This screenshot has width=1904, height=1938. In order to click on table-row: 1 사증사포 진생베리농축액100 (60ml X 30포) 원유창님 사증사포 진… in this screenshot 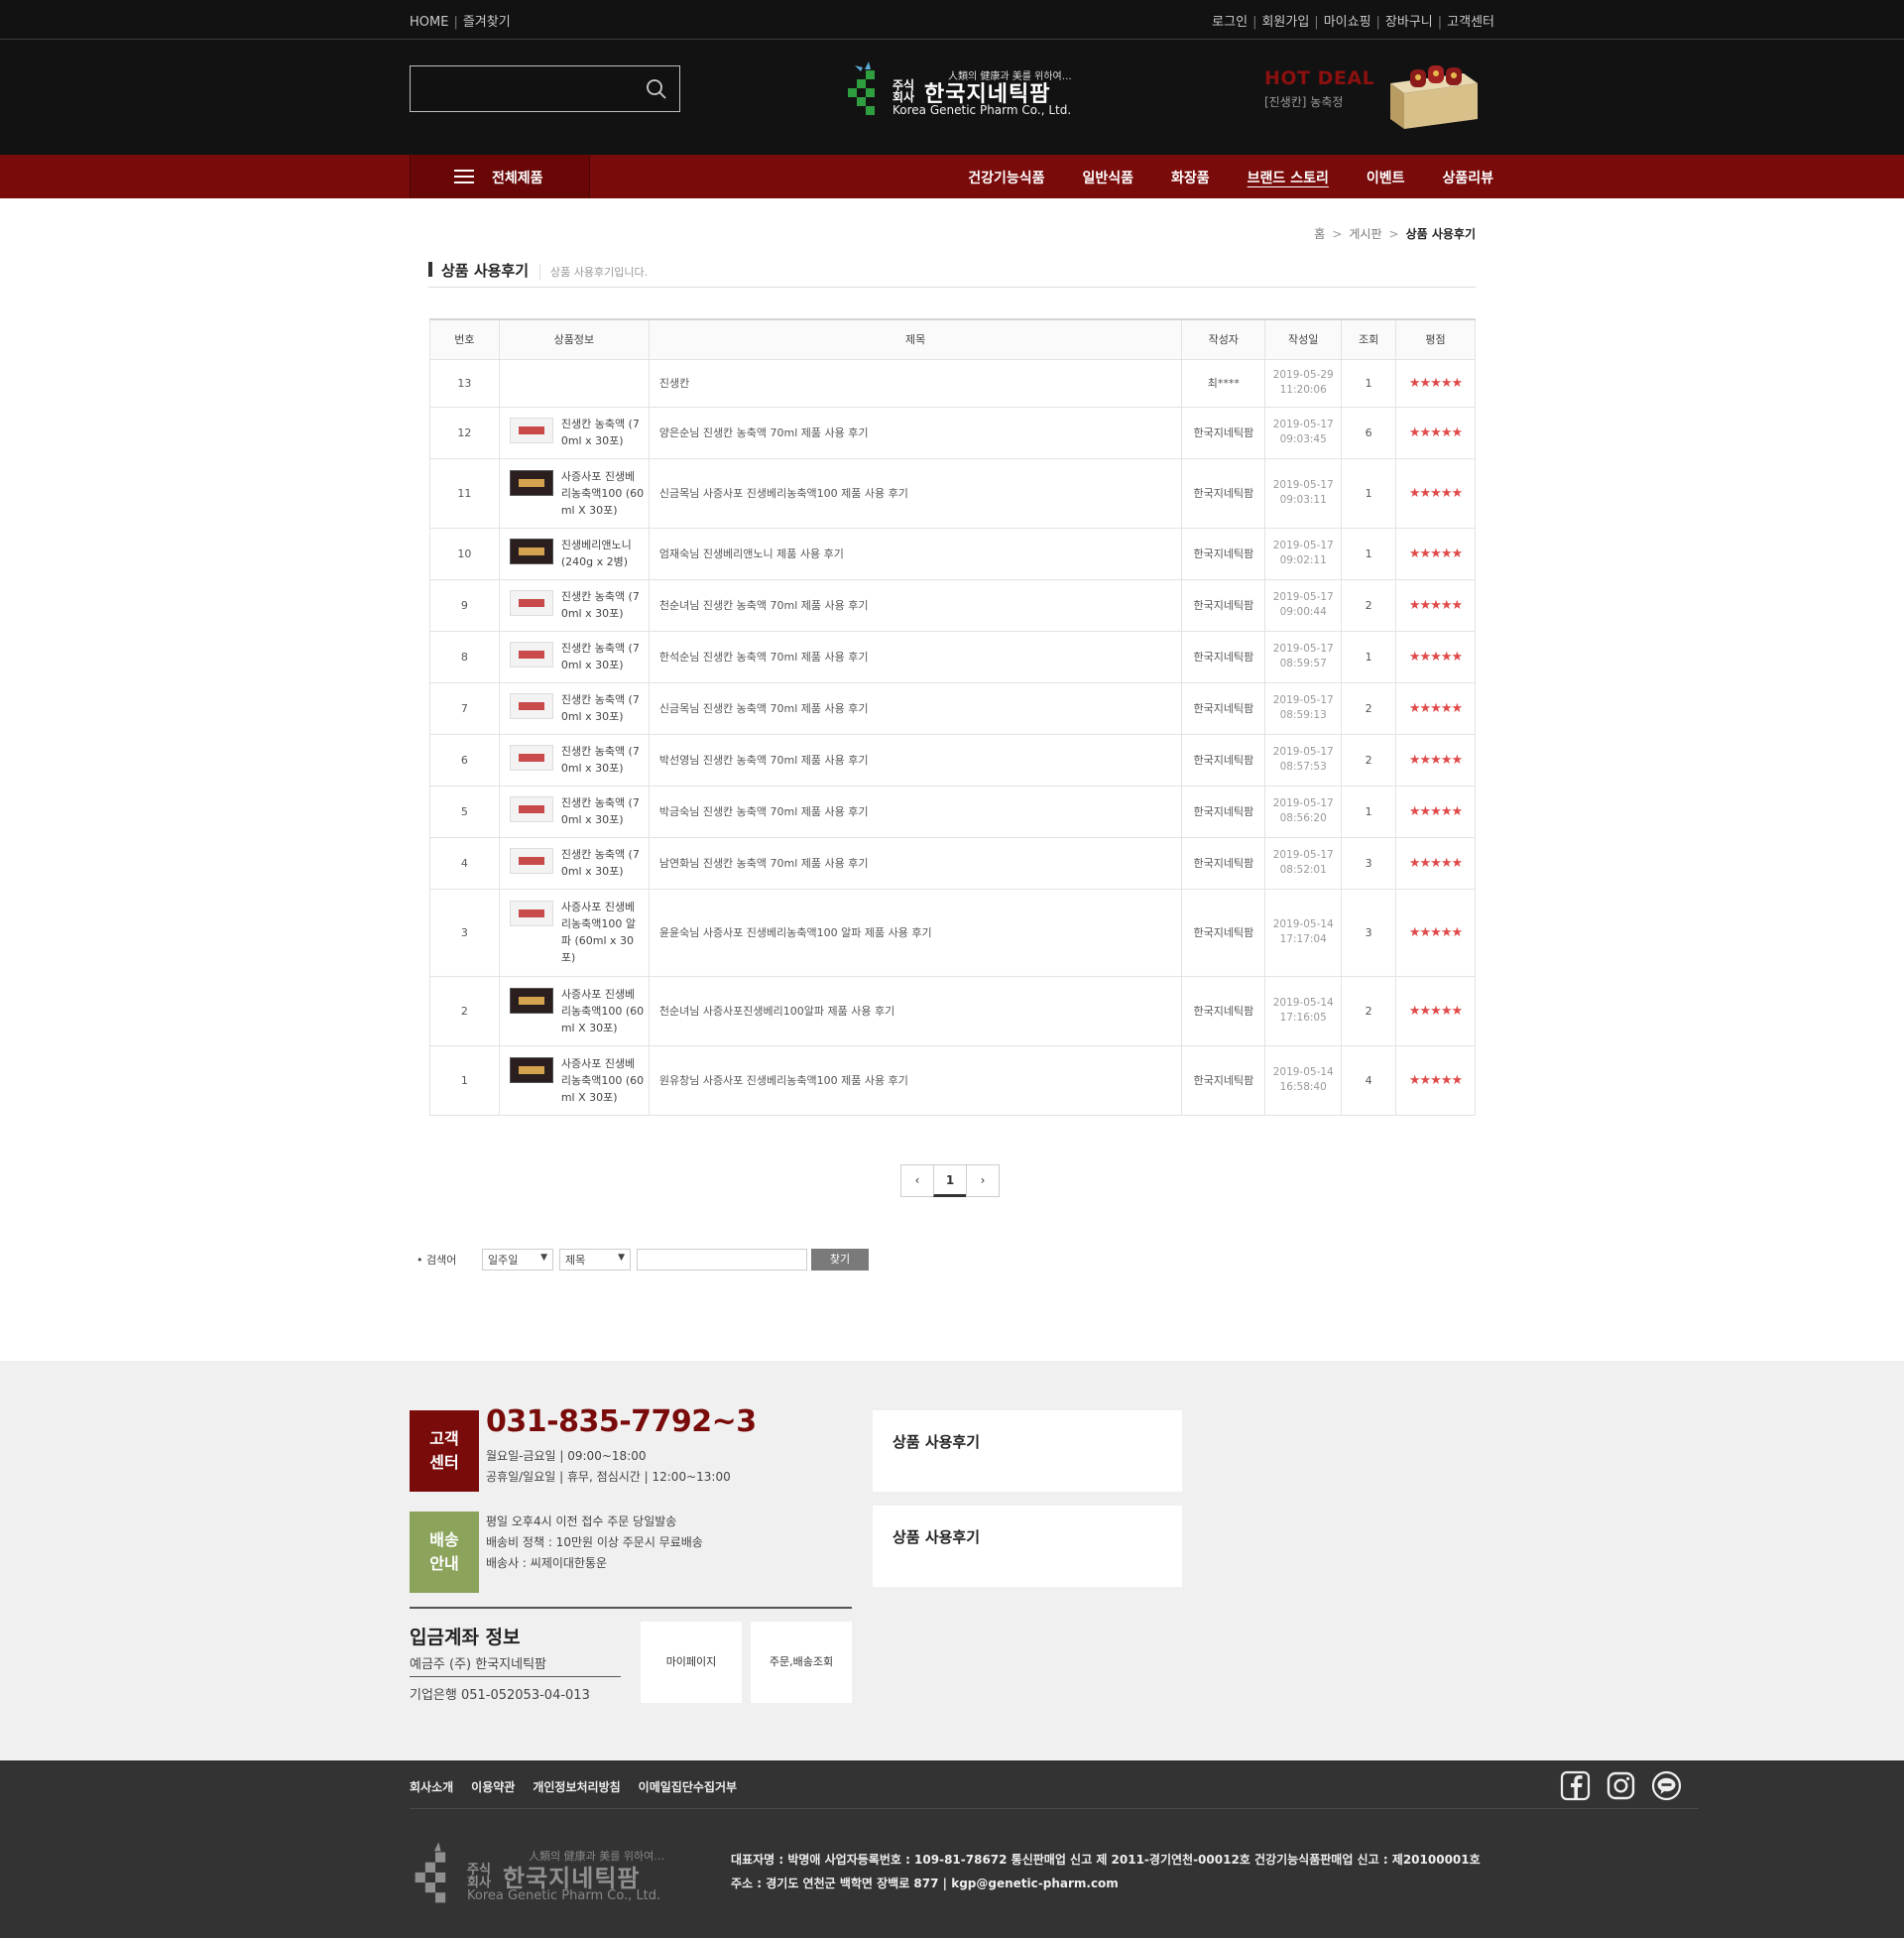, I will do `click(952, 1080)`.